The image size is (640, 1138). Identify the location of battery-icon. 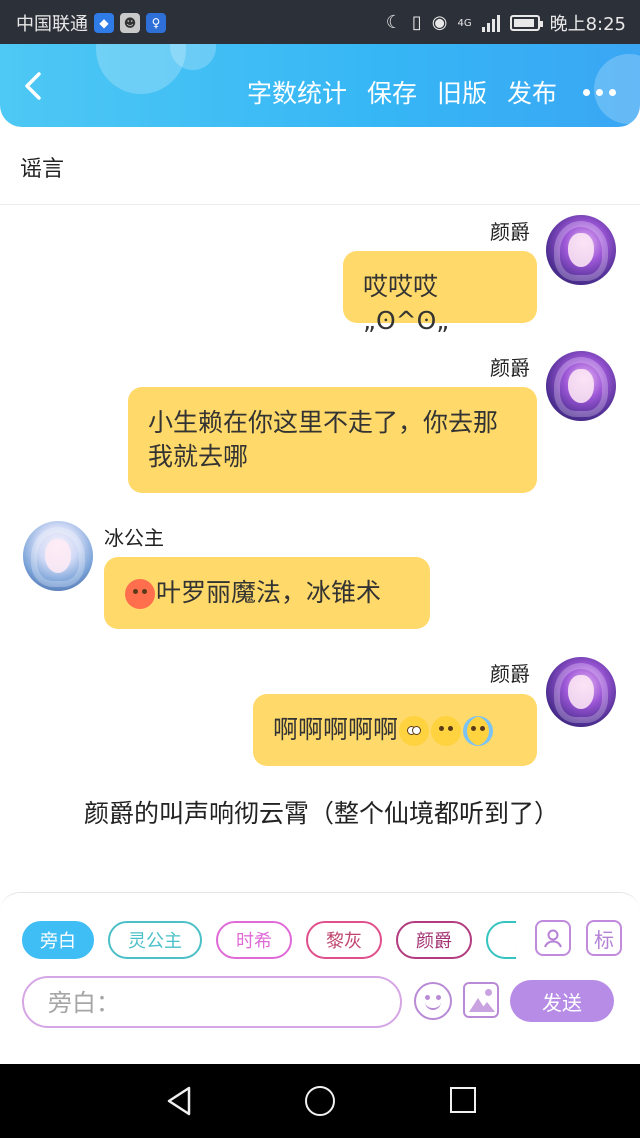
(526, 23).